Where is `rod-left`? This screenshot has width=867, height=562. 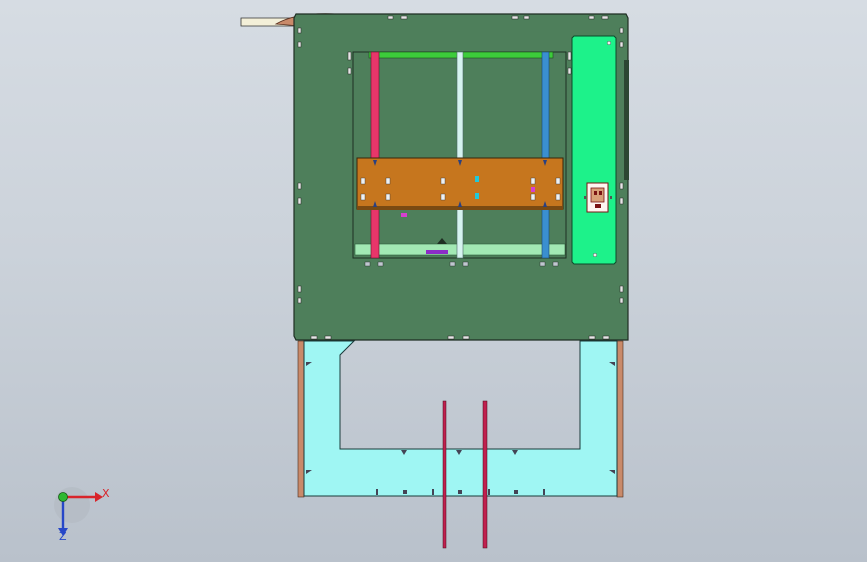 rod-left is located at coordinates (375, 155).